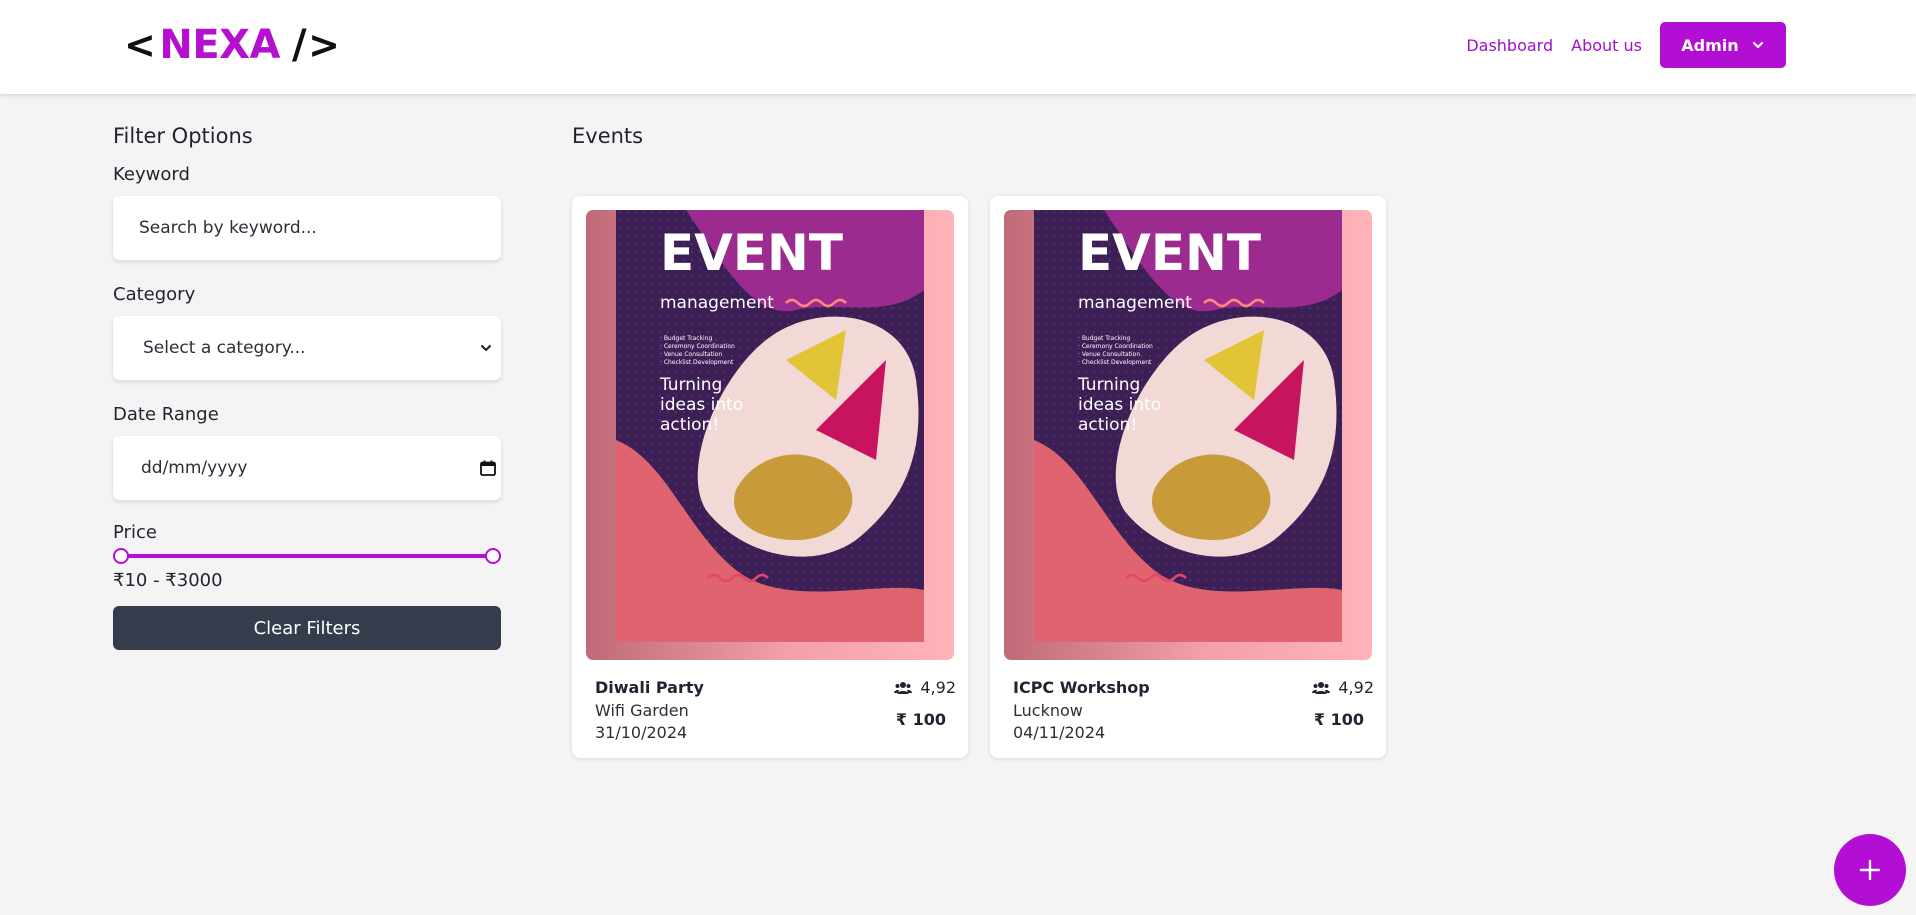  I want to click on price-max-handle, so click(493, 556).